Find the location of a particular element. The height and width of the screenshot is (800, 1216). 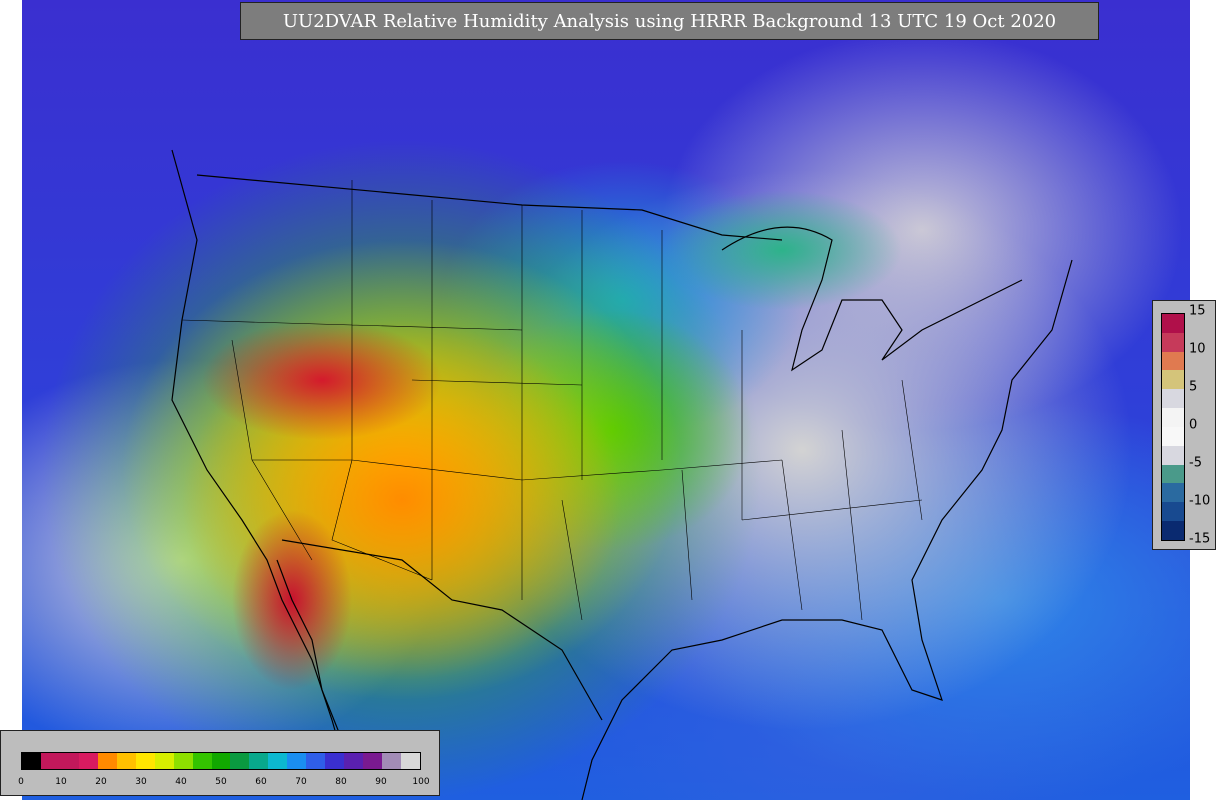

mexico-border is located at coordinates (442, 630).